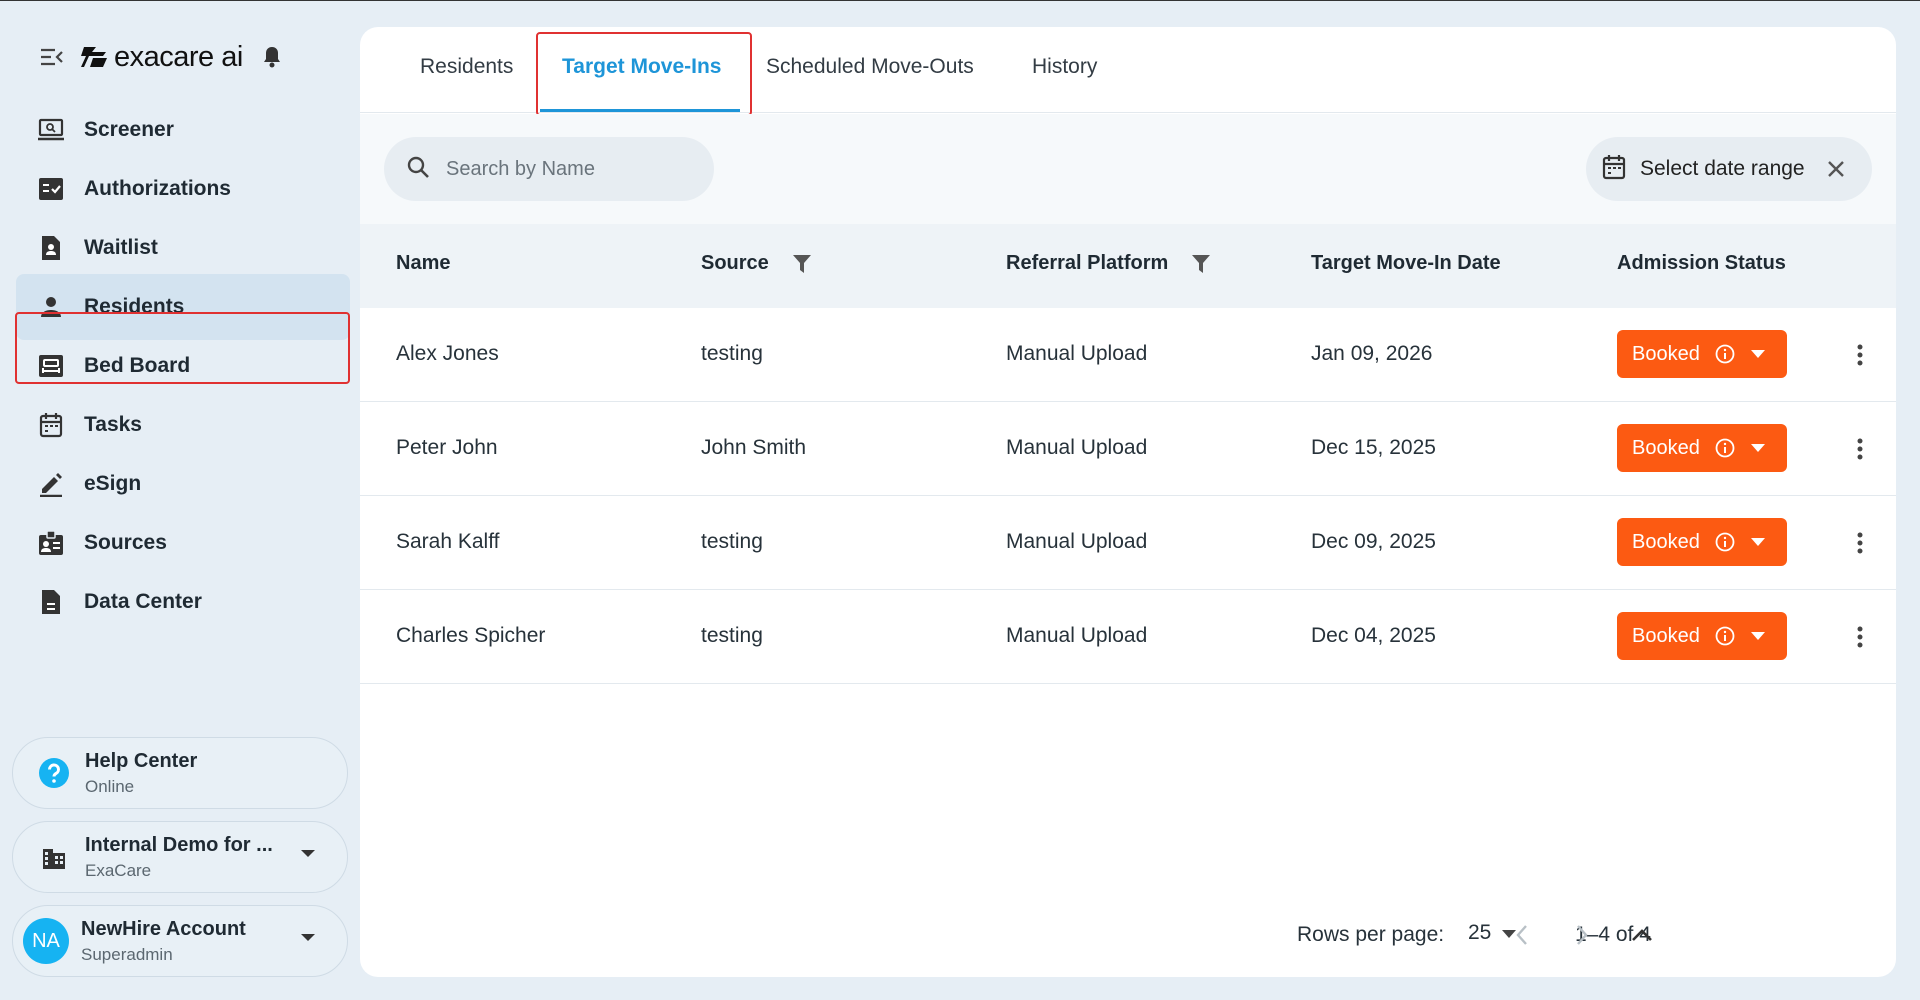 The height and width of the screenshot is (1000, 1920). I want to click on sidebar-item-label: Authorizations, so click(157, 188).